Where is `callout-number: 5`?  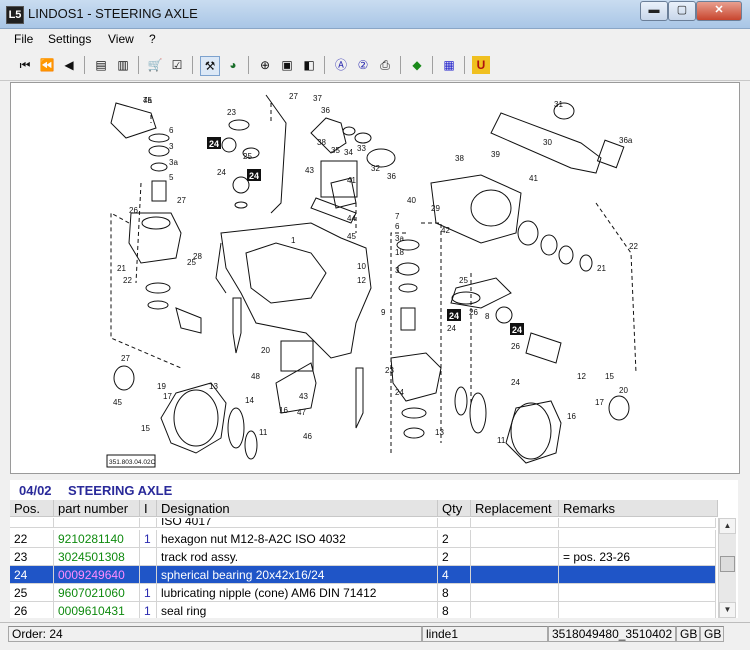 callout-number: 5 is located at coordinates (171, 177).